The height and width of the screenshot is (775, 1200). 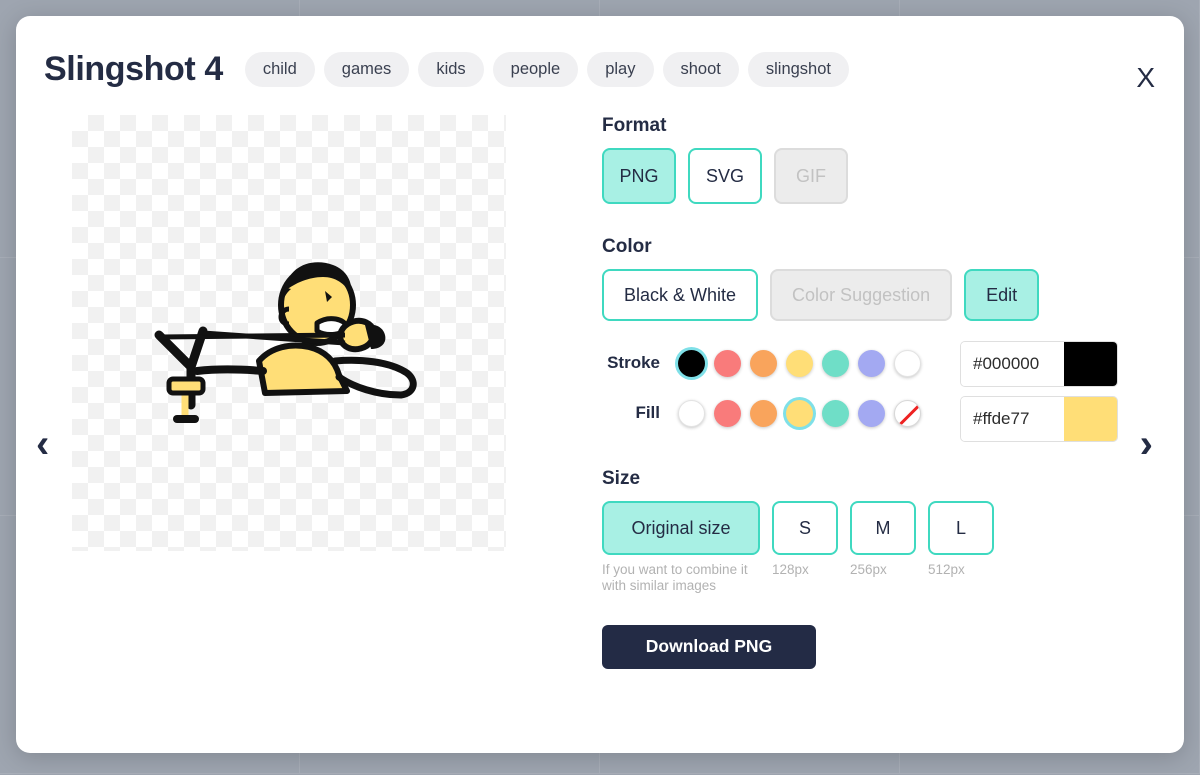 What do you see at coordinates (1146, 444) in the screenshot?
I see `next-image-arrow-icon: ›` at bounding box center [1146, 444].